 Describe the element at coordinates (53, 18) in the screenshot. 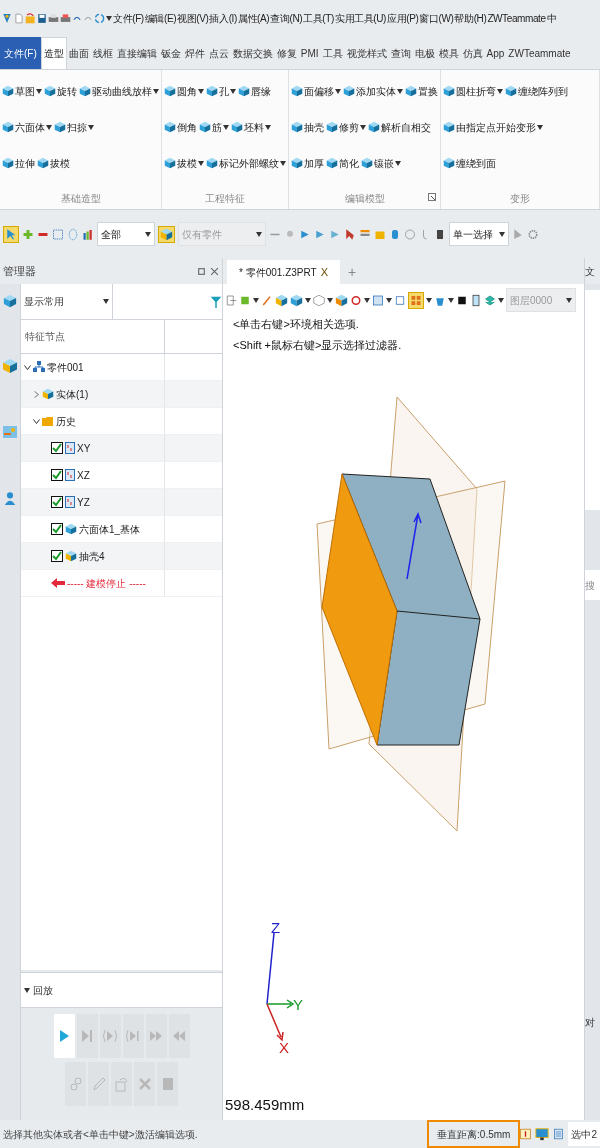

I see `print-icon` at that location.